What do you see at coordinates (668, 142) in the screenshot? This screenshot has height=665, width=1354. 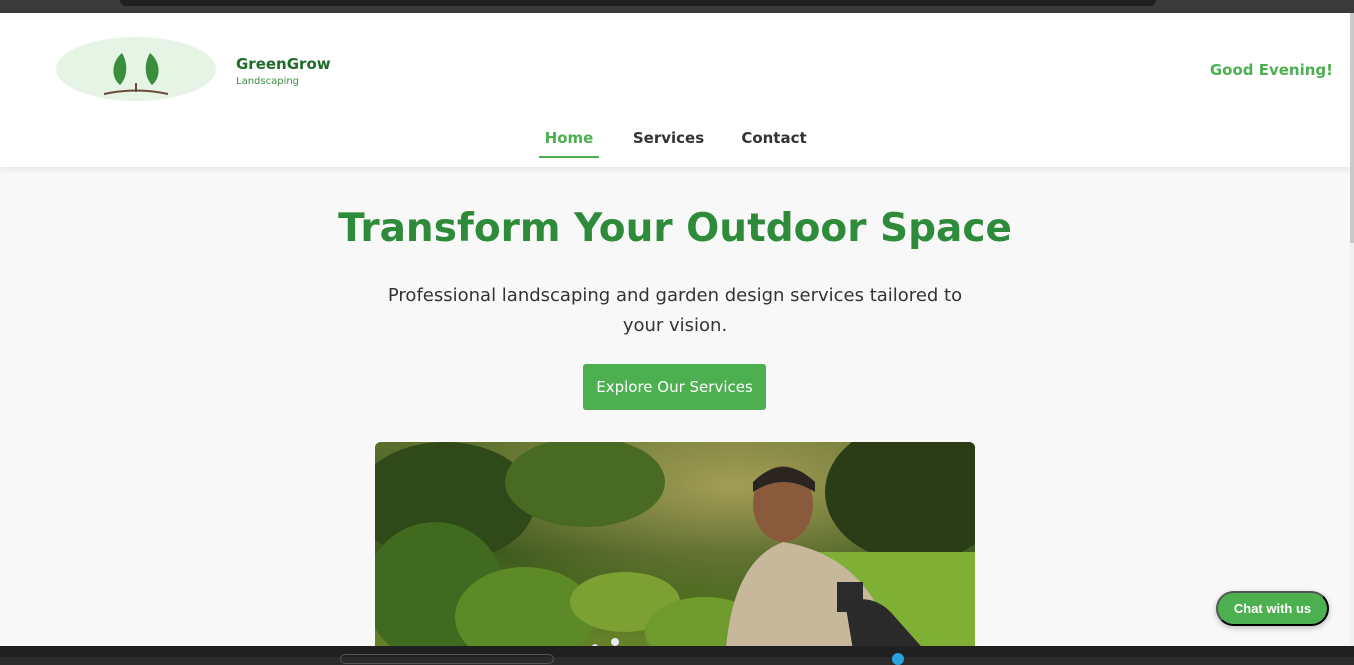 I see `nav-services: Services` at bounding box center [668, 142].